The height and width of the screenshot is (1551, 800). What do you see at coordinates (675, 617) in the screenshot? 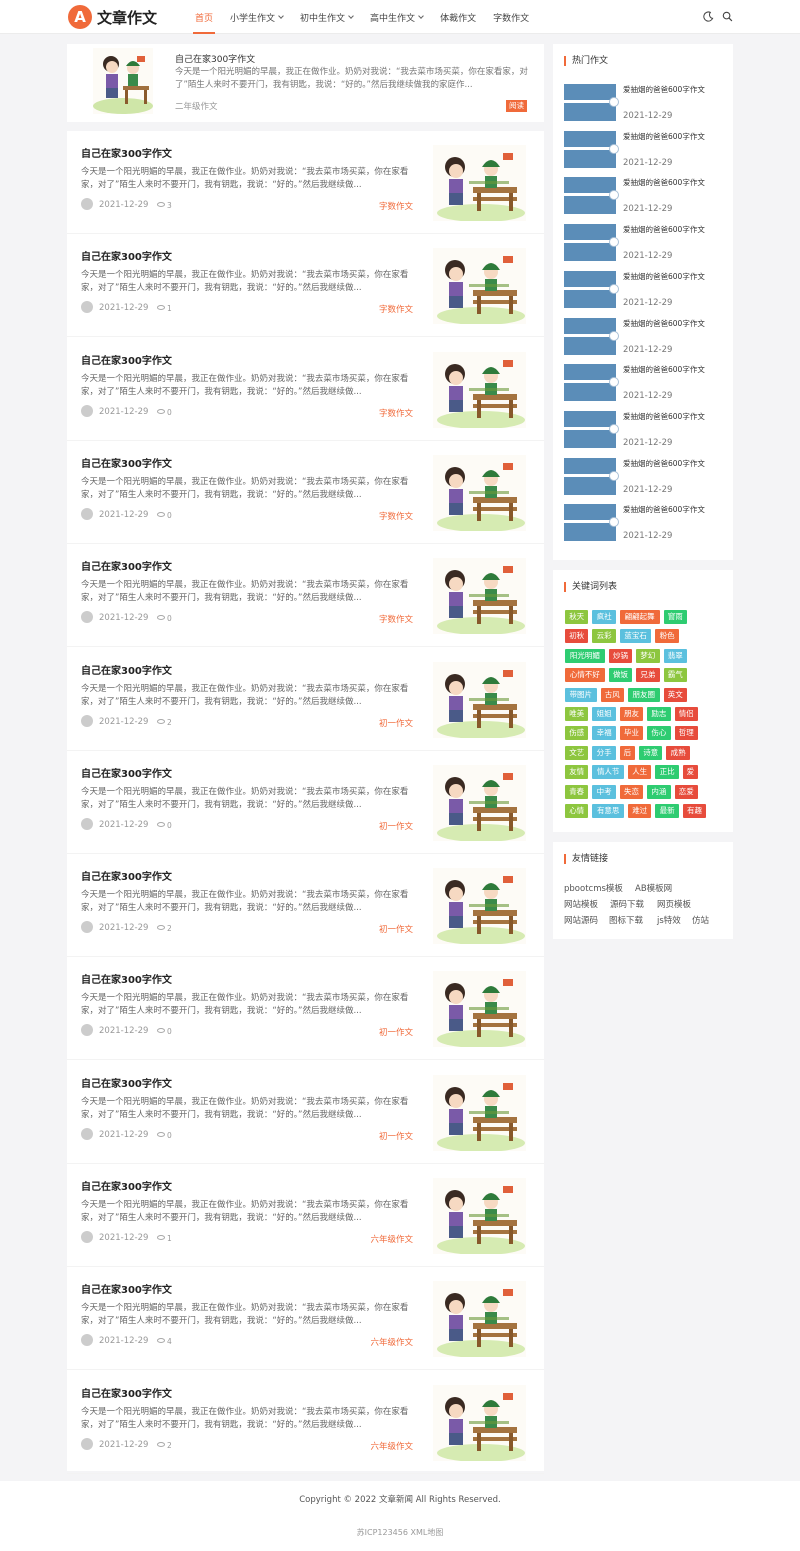
I see `keyword-tag: 窗雨` at bounding box center [675, 617].